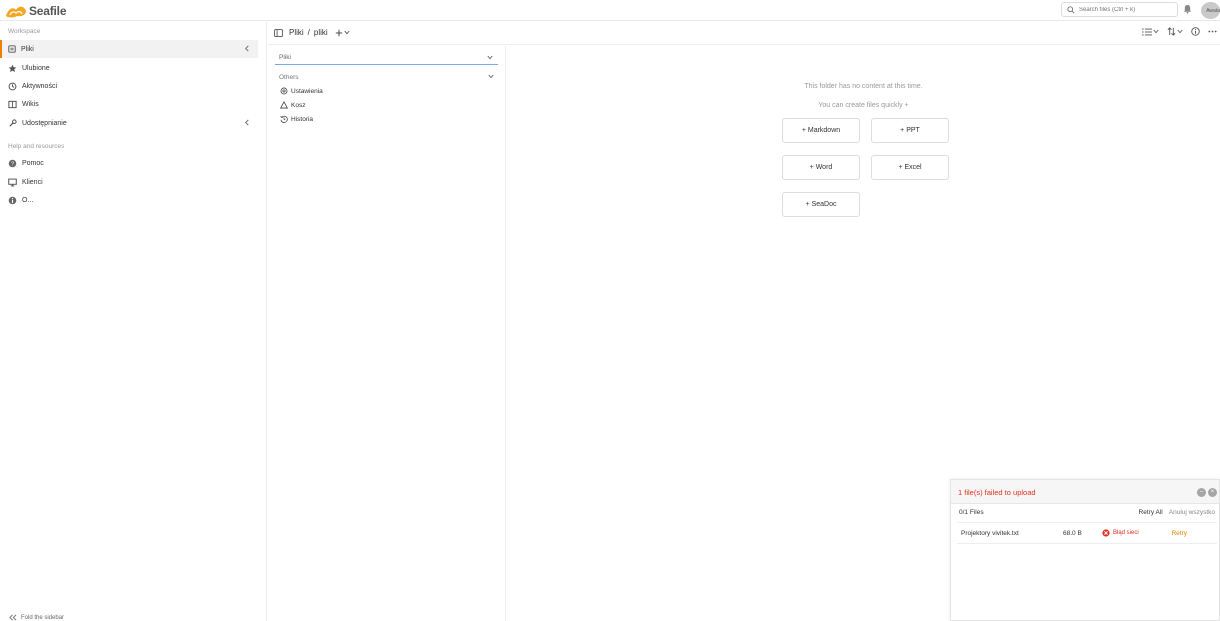  Describe the element at coordinates (386, 58) in the screenshot. I see `library-selector: Pliki` at that location.